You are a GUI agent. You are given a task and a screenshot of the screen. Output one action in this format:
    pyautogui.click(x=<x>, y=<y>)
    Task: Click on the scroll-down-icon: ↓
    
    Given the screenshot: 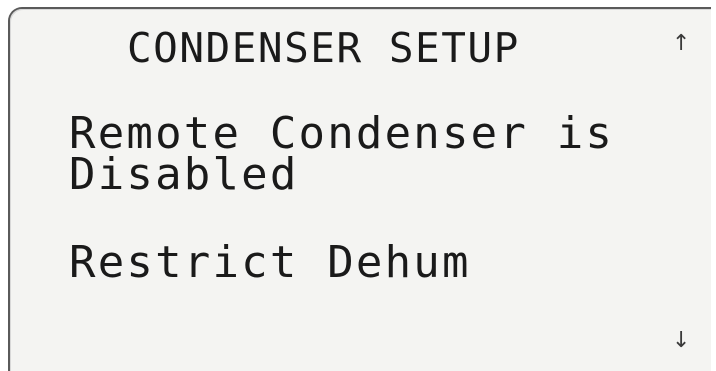 What is the action you would take?
    pyautogui.click(x=681, y=341)
    